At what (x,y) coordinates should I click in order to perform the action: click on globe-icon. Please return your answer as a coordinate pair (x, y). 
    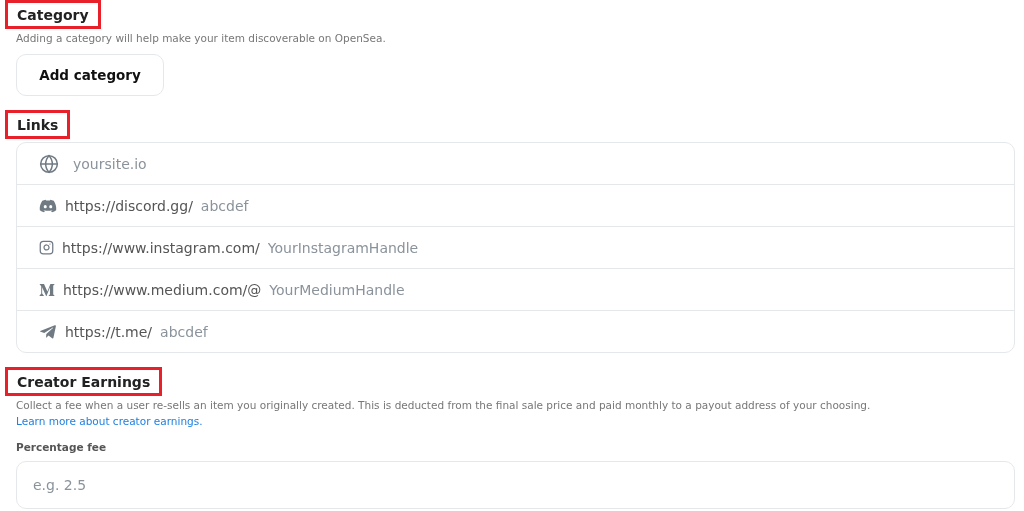
    Looking at the image, I should click on (49, 163).